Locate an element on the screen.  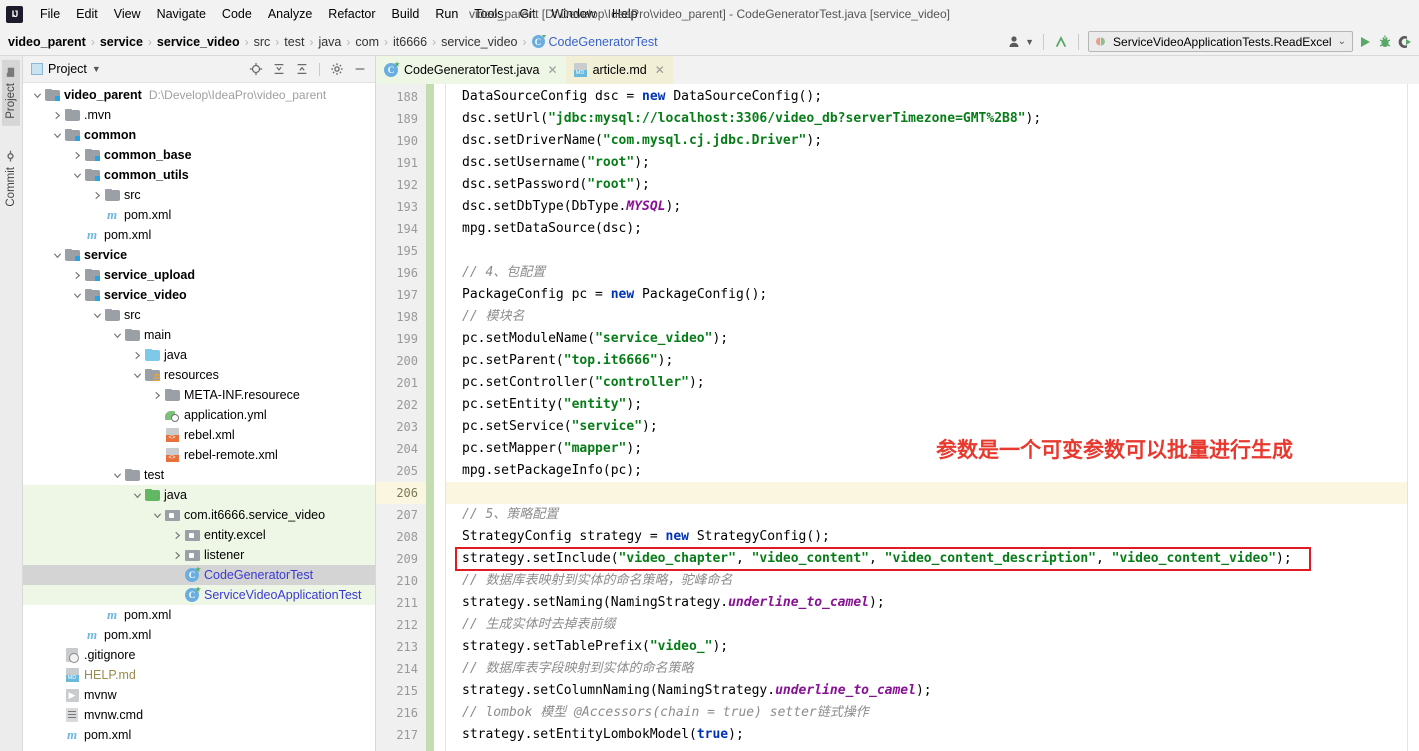
breadcrumb-item-java: java is located at coordinates (329, 42).